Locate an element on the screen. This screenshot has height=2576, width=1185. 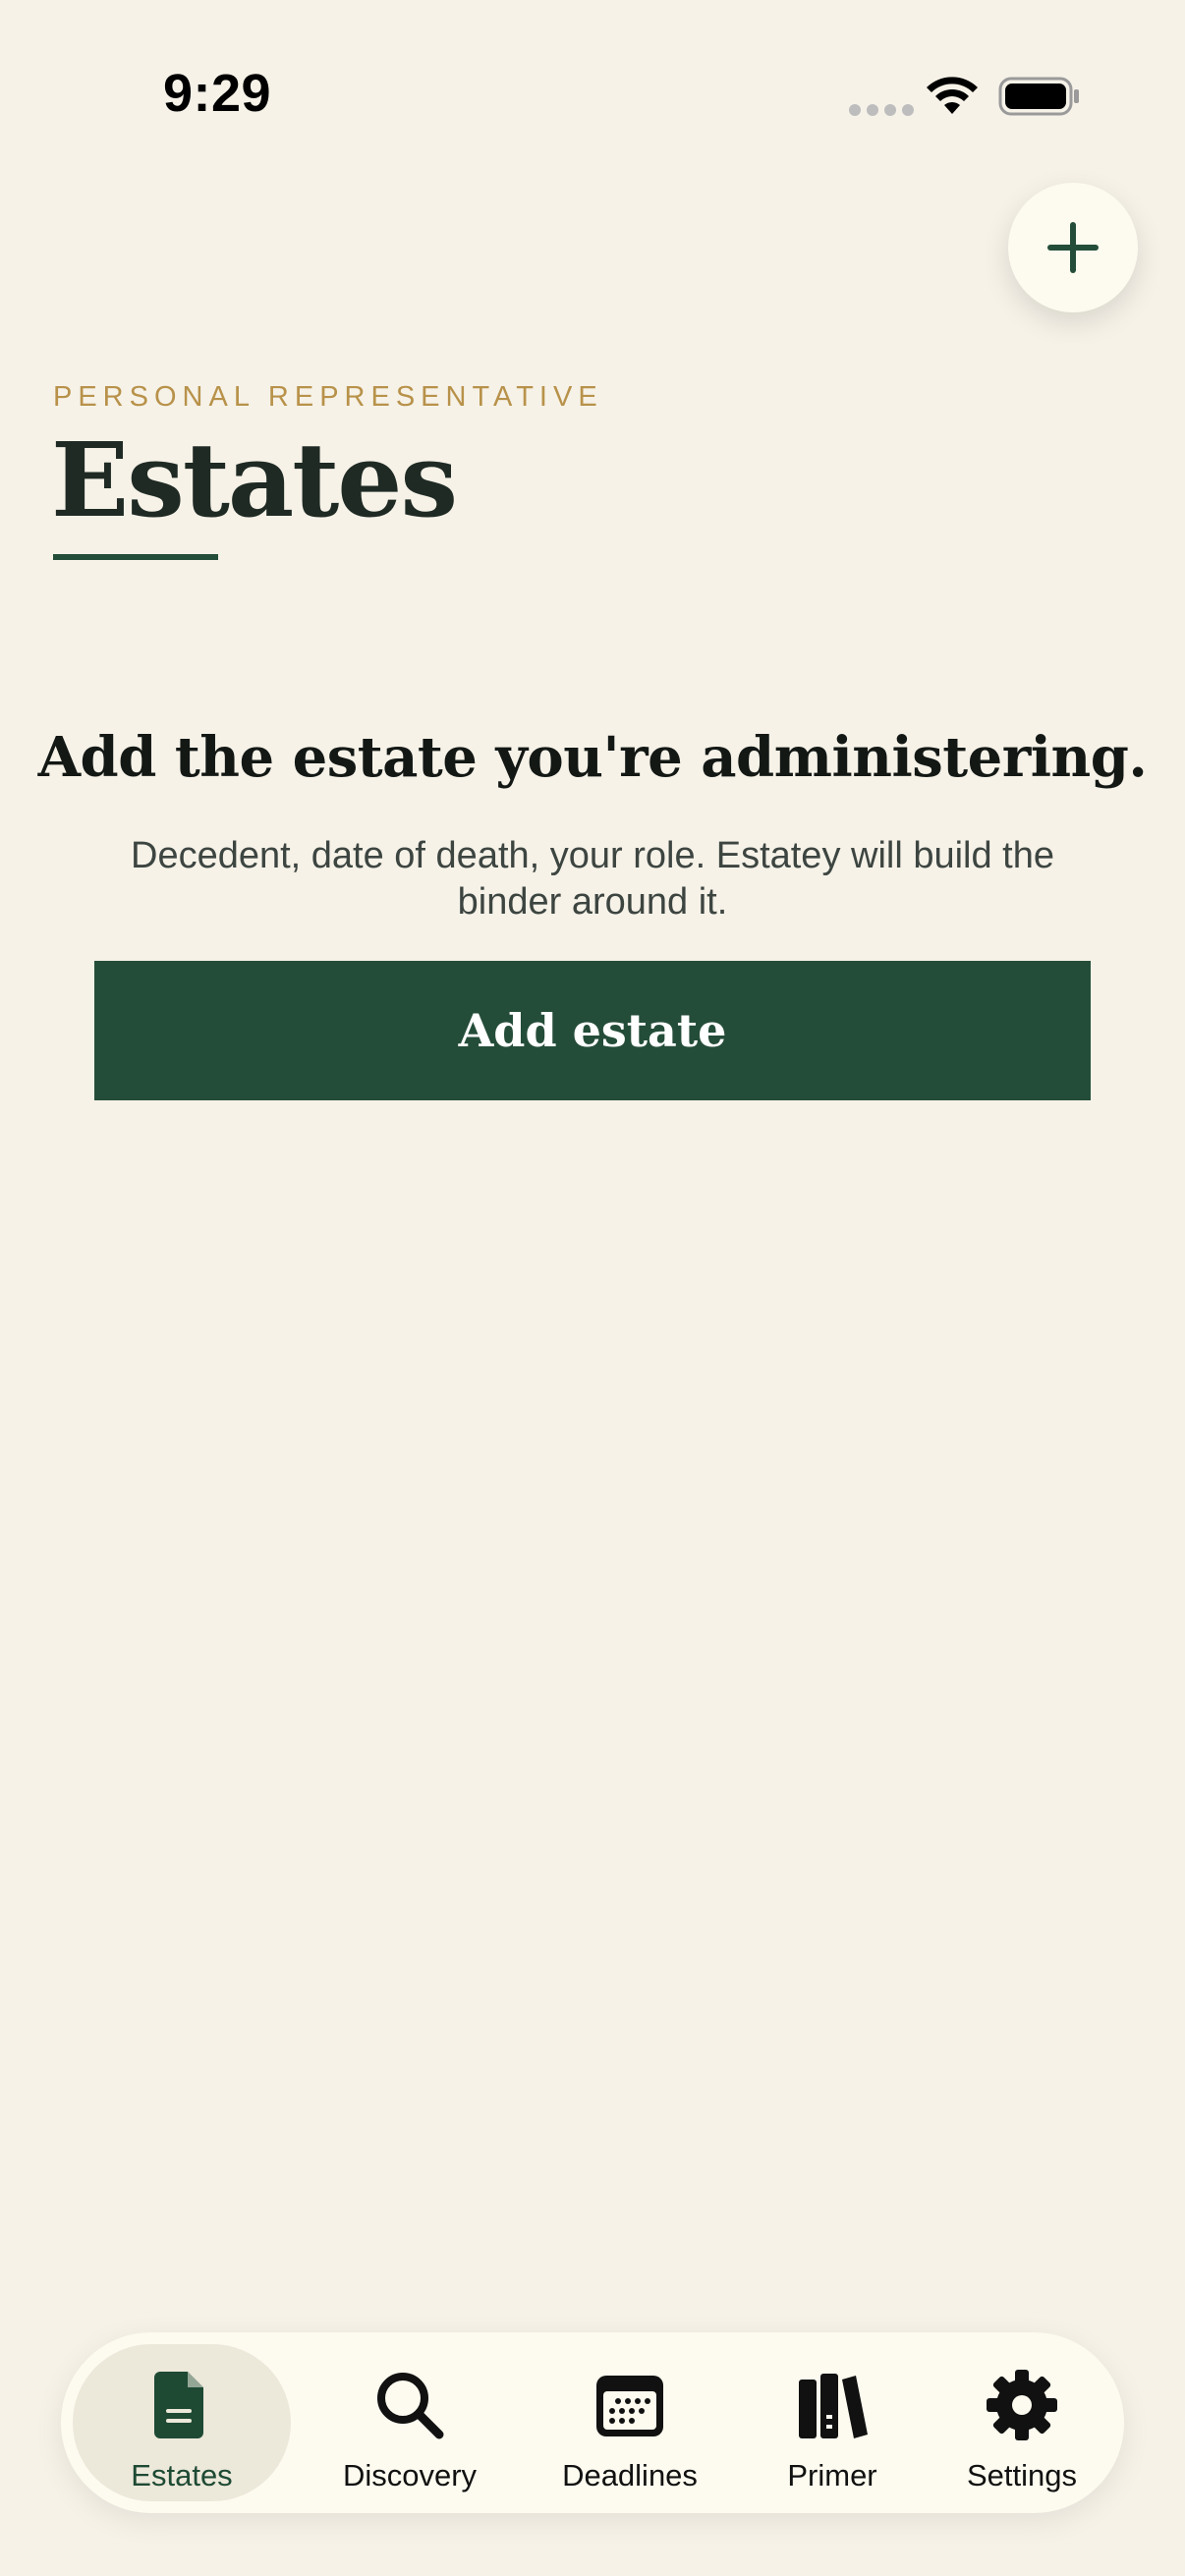
wifi-icon is located at coordinates (953, 95).